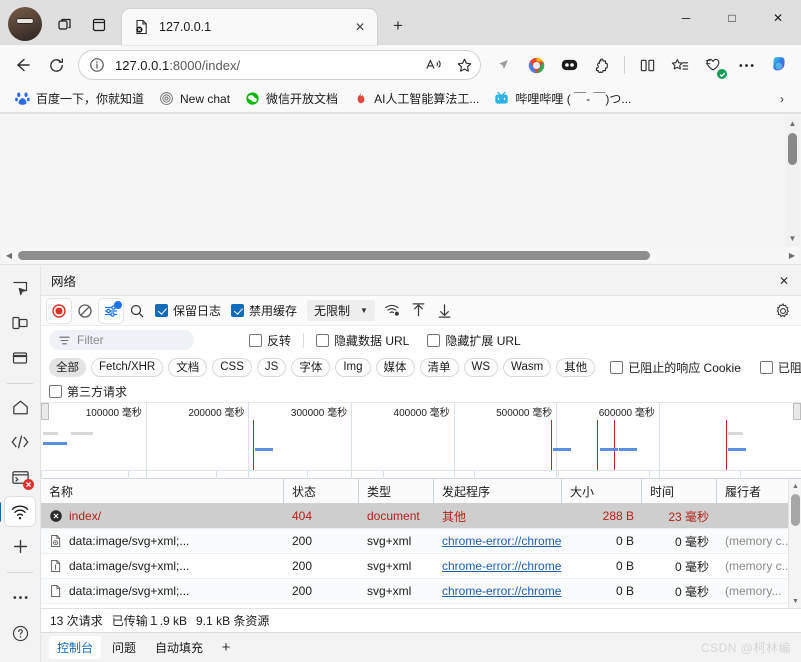 This screenshot has width=801, height=662. I want to click on new-tab-button: +, so click(398, 26).